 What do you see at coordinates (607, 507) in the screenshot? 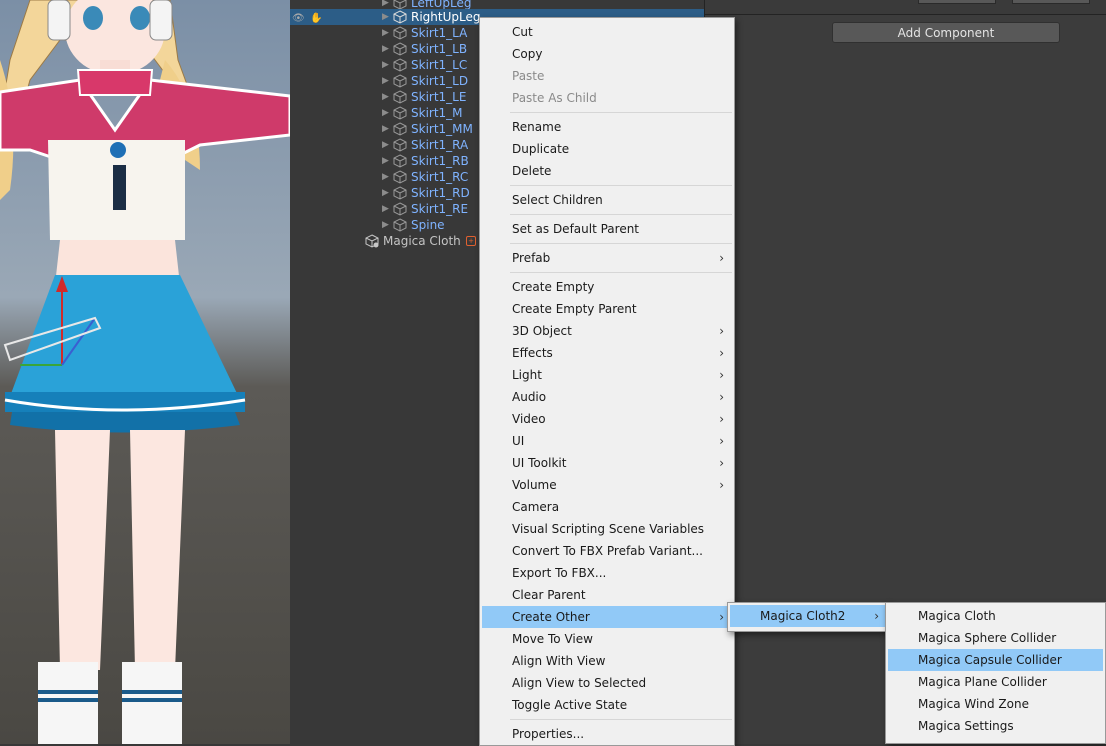
I see `menu-item-camera: Camera` at bounding box center [607, 507].